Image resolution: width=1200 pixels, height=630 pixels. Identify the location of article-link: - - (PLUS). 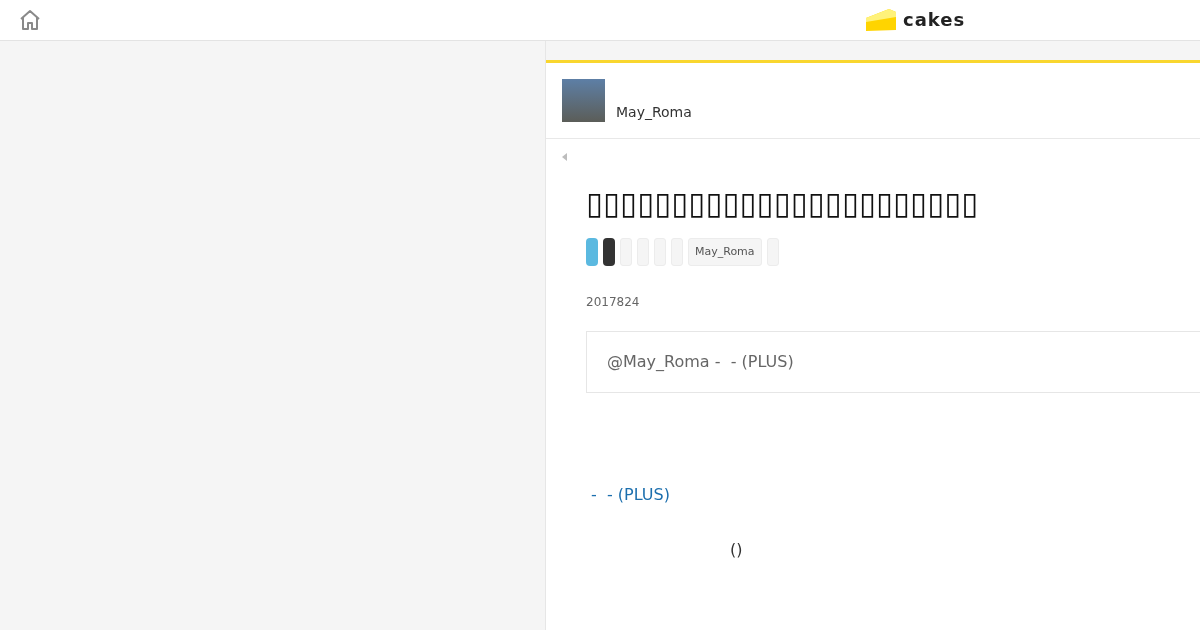
(630, 494).